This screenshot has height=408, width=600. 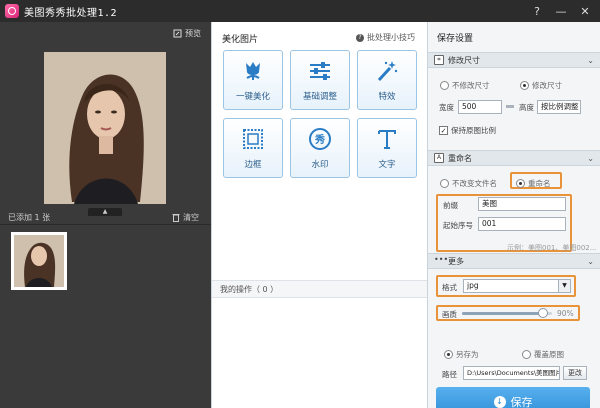 What do you see at coordinates (514, 60) in the screenshot?
I see `resize-section-header: ⌗ 修改尺寸 ⌄` at bounding box center [514, 60].